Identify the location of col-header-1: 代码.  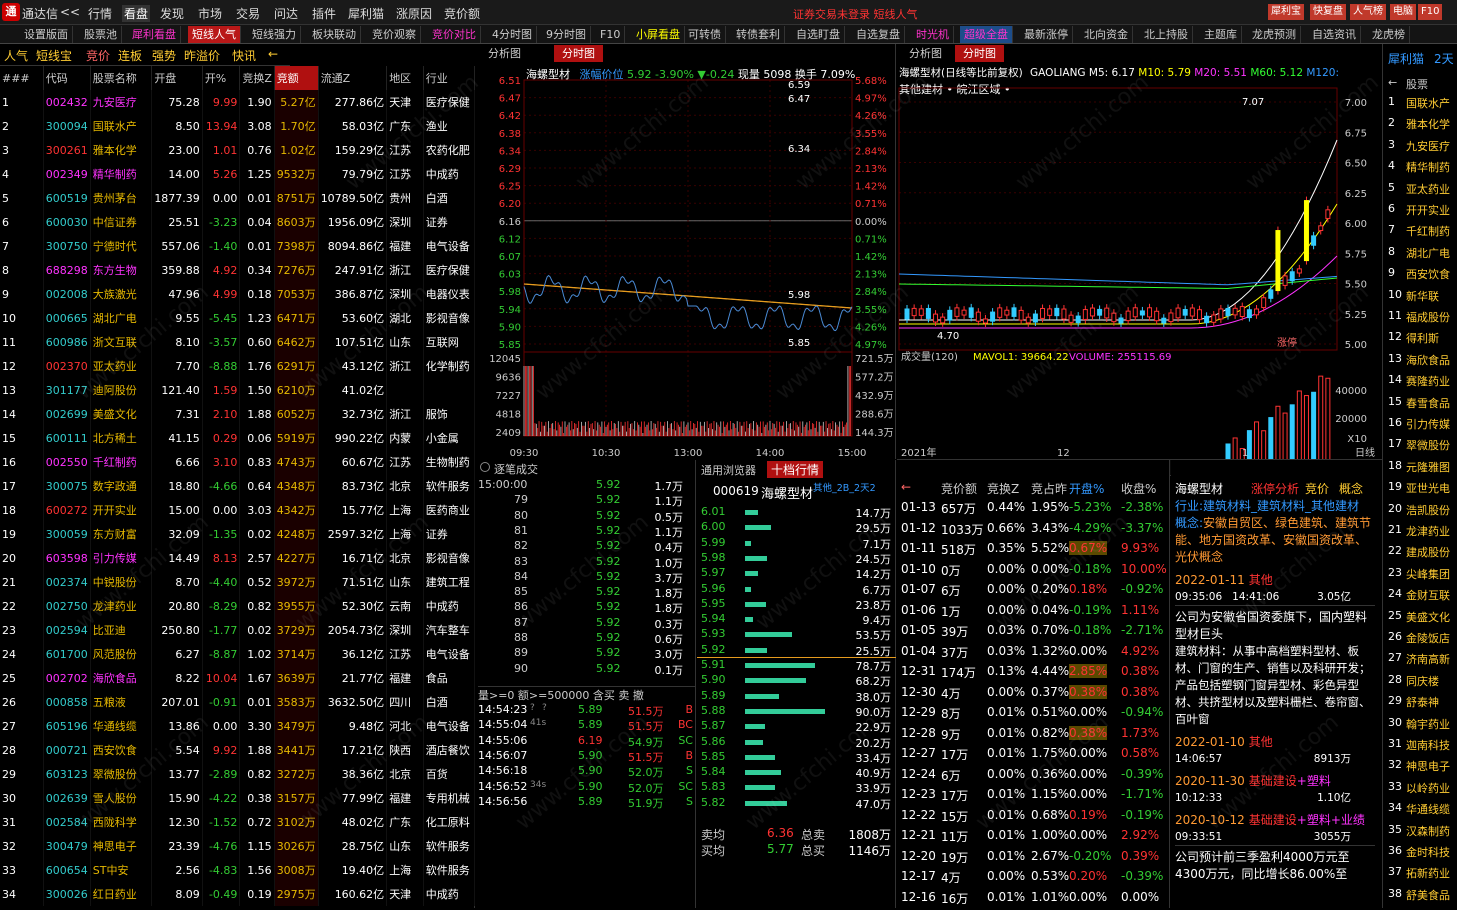
(67, 78).